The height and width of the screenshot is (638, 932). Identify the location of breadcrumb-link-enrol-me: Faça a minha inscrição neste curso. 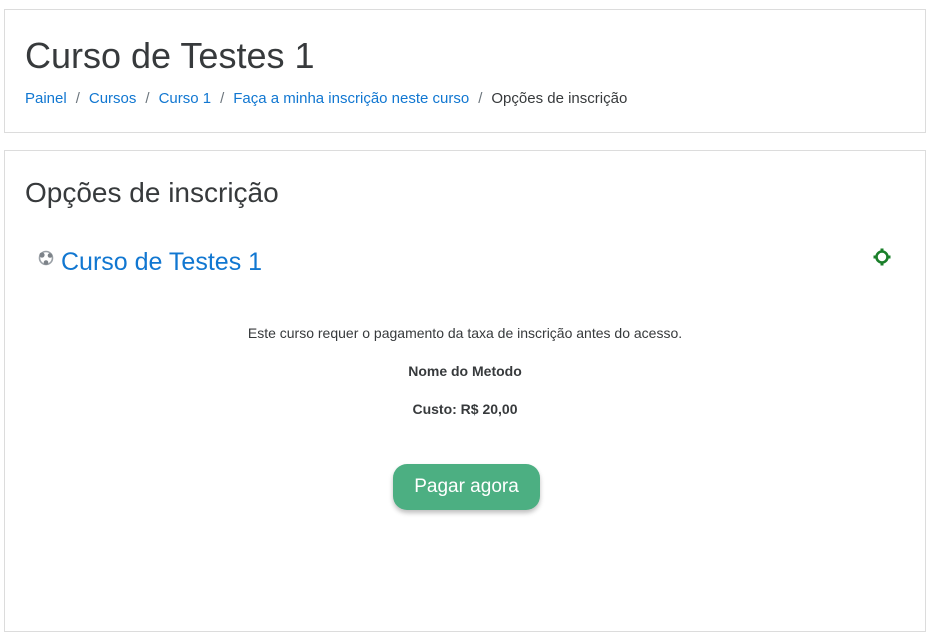
(351, 99).